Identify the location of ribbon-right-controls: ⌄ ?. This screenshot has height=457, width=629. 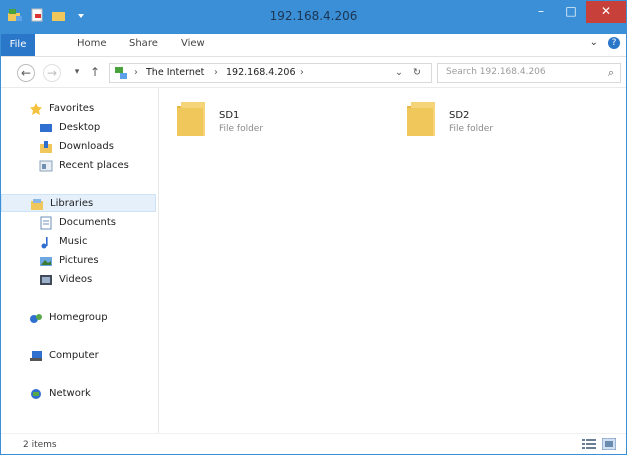
(605, 43).